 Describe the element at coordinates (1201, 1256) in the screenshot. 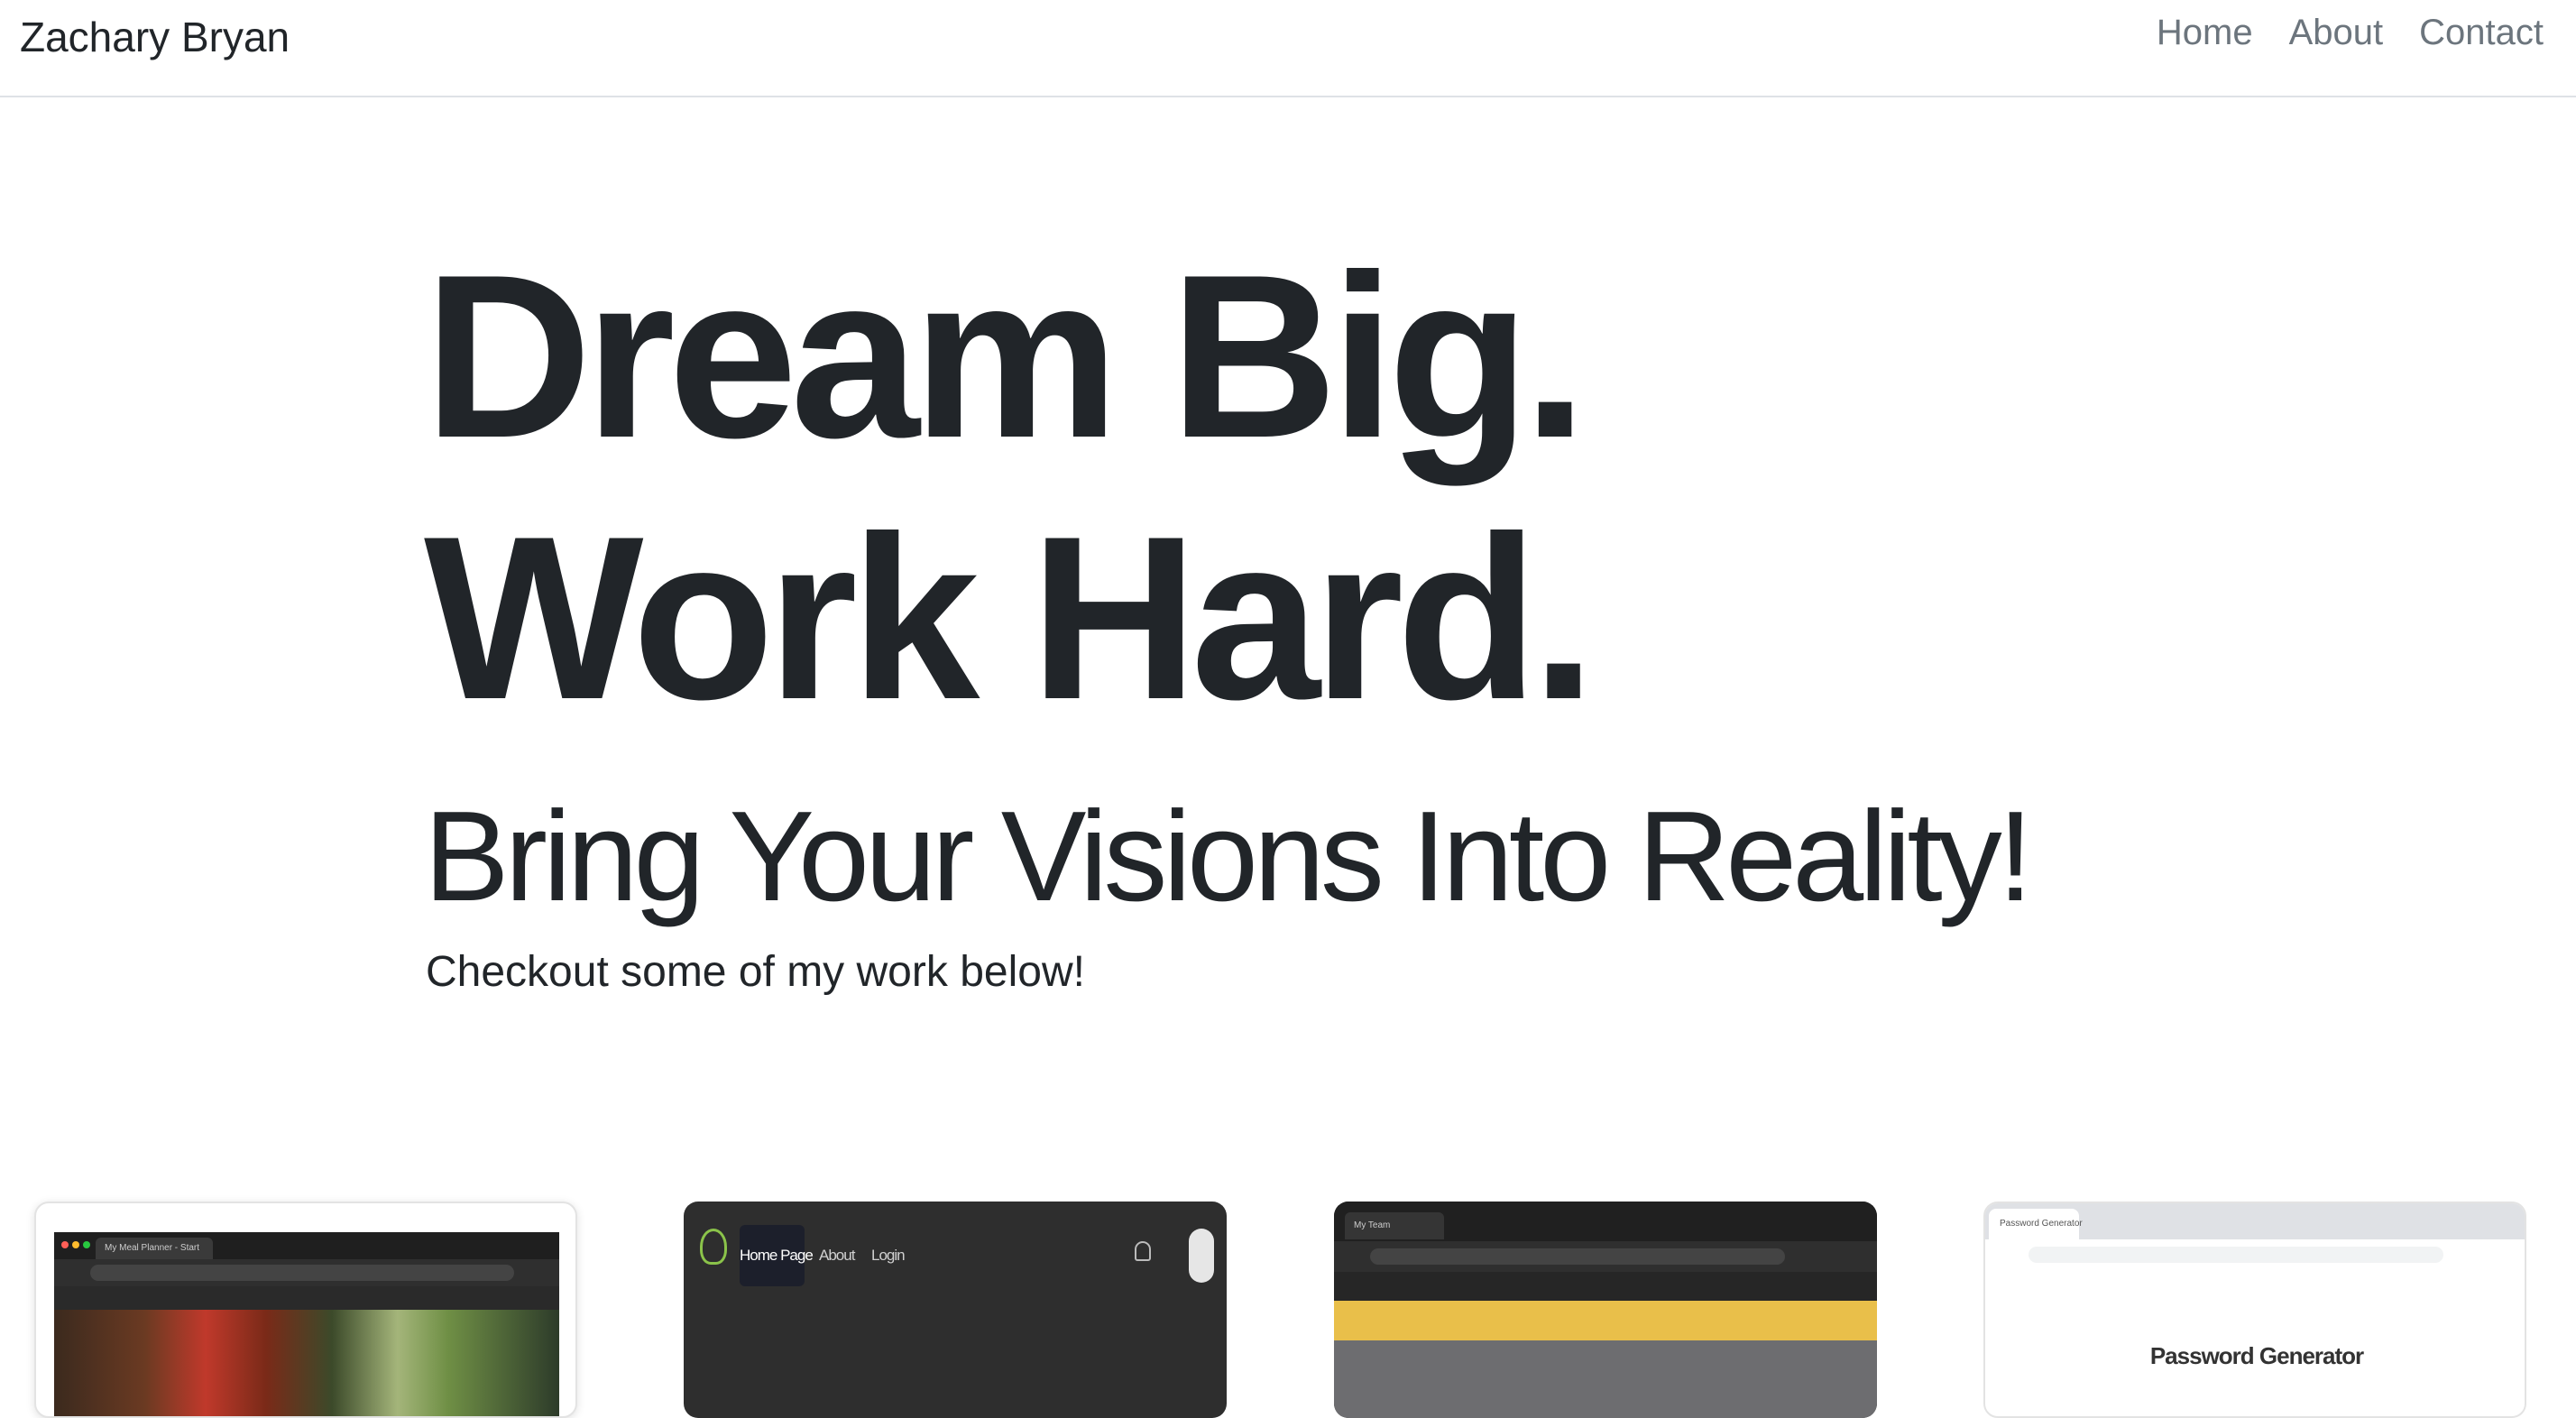

I see `avatar` at that location.